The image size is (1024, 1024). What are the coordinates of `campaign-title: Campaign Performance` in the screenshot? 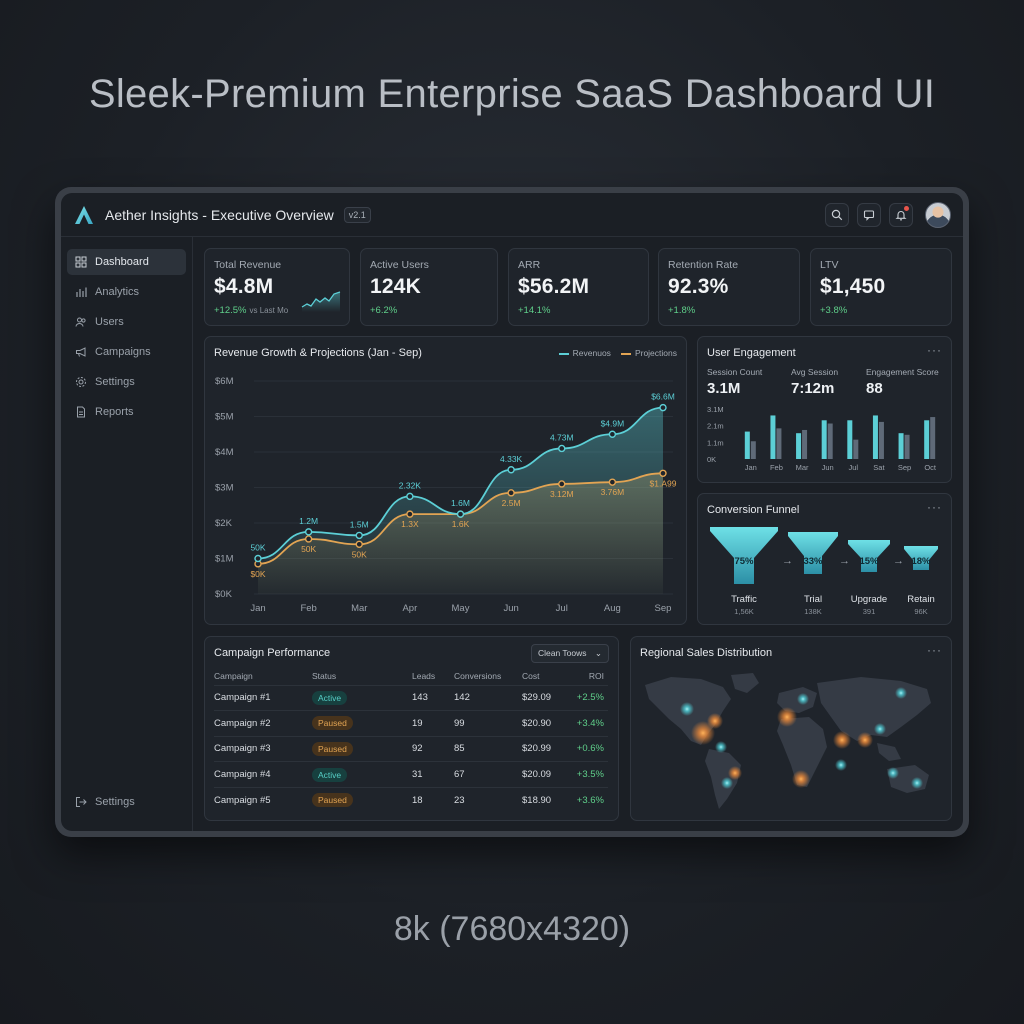 It's located at (272, 653).